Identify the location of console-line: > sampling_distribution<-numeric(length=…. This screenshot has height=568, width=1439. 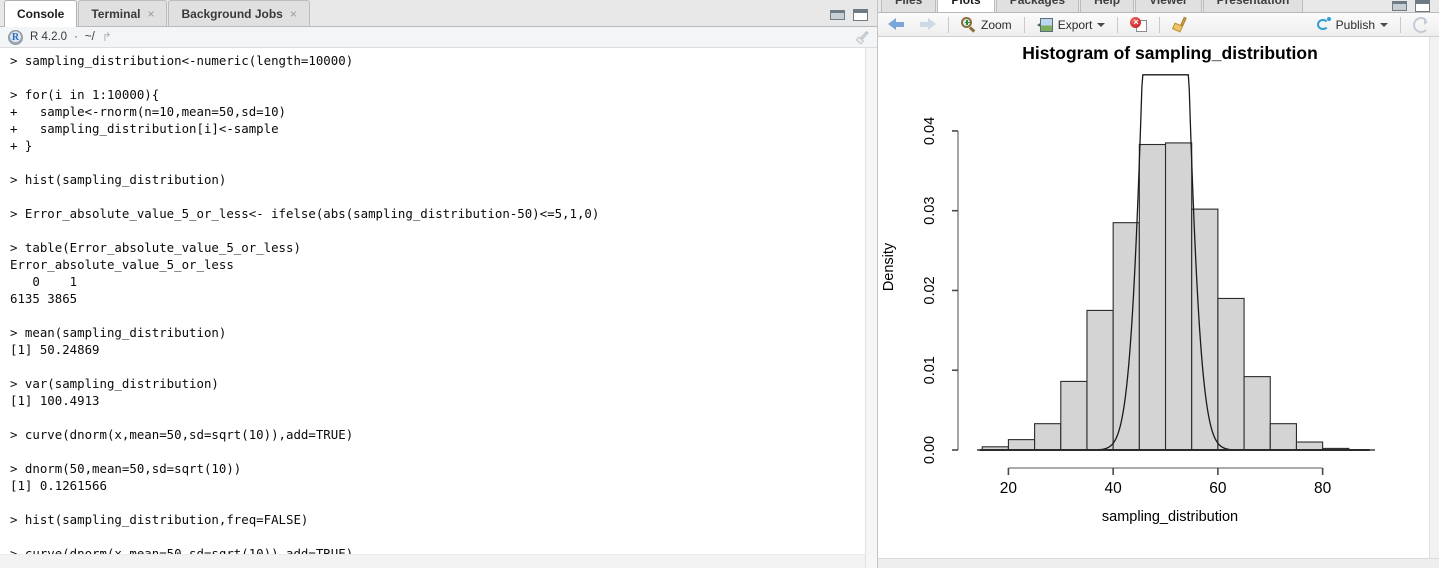
(182, 60).